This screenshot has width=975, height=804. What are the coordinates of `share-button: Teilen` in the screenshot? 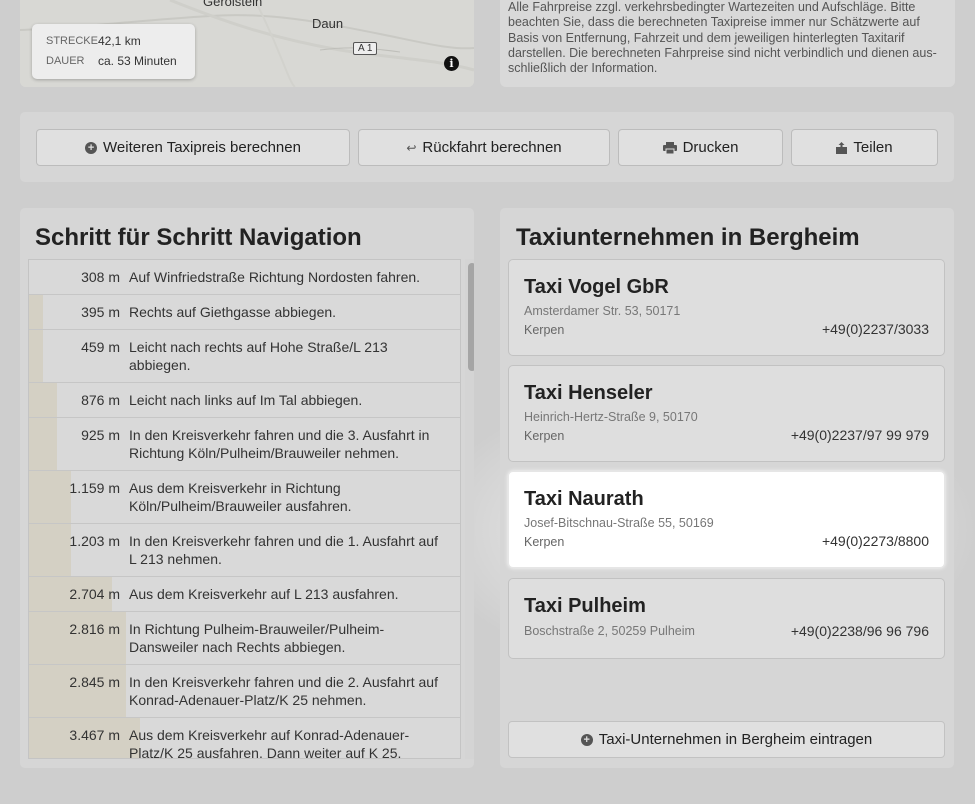 It's located at (864, 147).